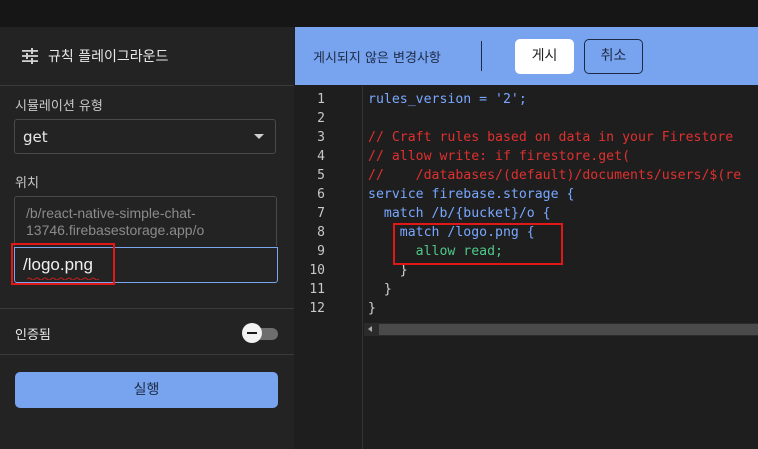  What do you see at coordinates (63, 264) in the screenshot?
I see `highlight-box-location` at bounding box center [63, 264].